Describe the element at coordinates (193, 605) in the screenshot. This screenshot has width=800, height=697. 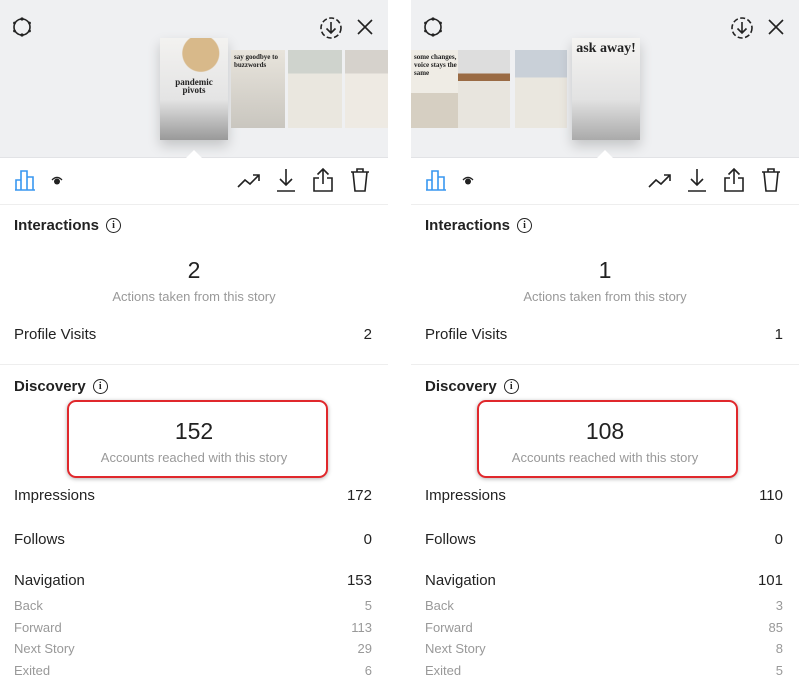
I see `navigation-row-back: Back 5` at that location.